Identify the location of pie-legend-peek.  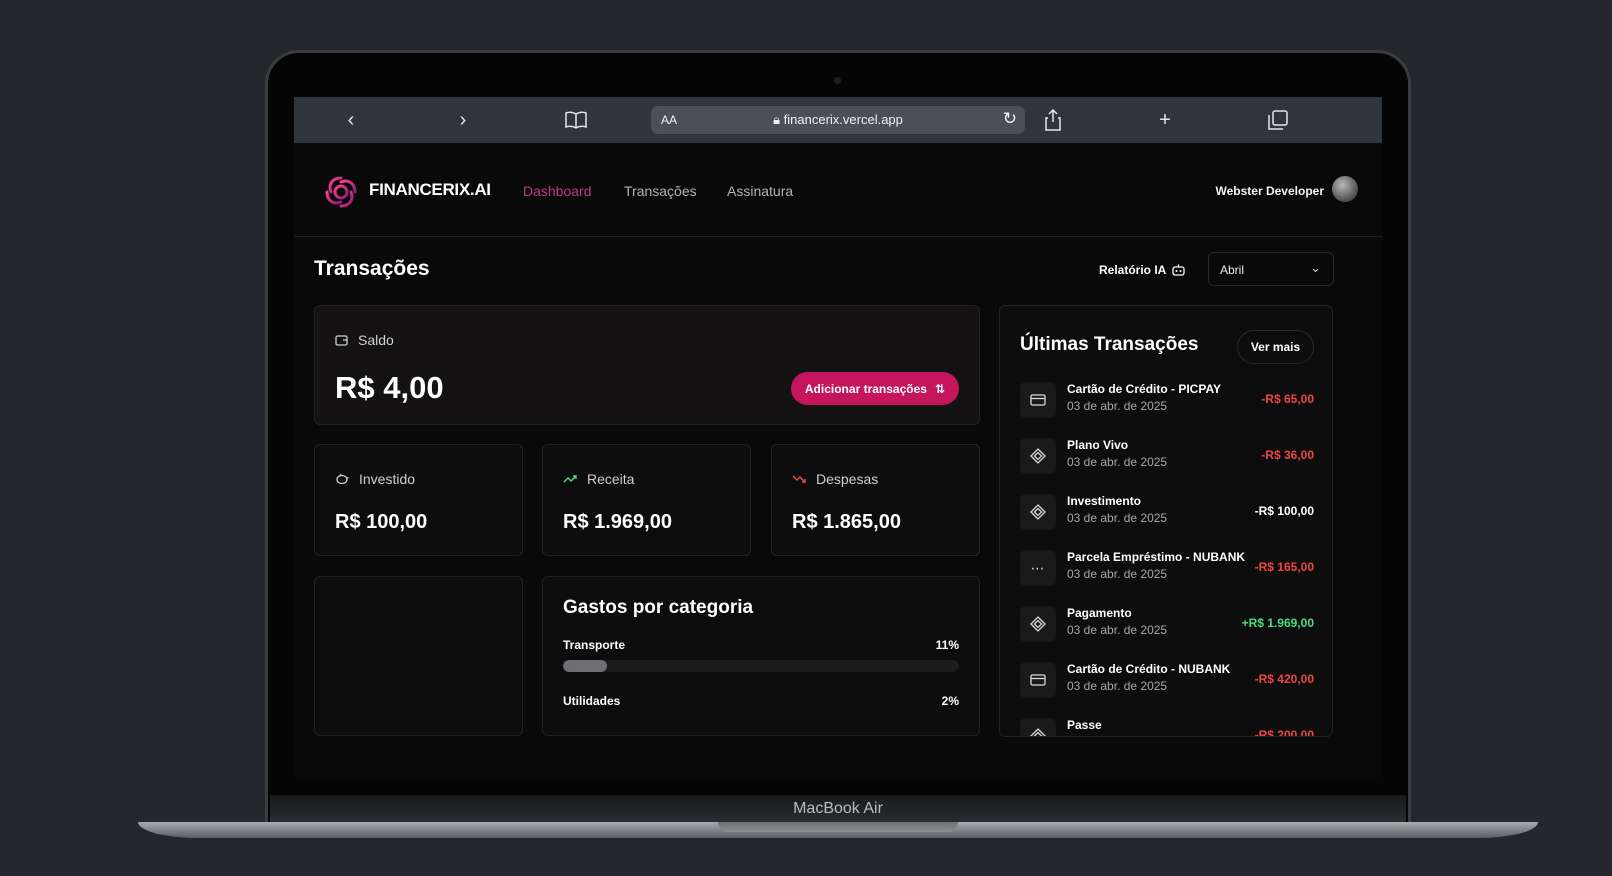
(420, 732).